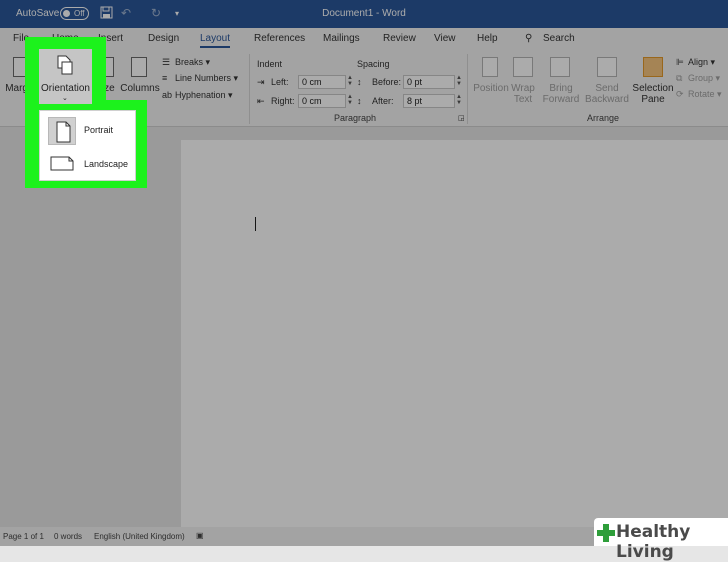 This screenshot has width=728, height=562. What do you see at coordinates (653, 542) in the screenshot?
I see `watermark-text: Healthy Living` at bounding box center [653, 542].